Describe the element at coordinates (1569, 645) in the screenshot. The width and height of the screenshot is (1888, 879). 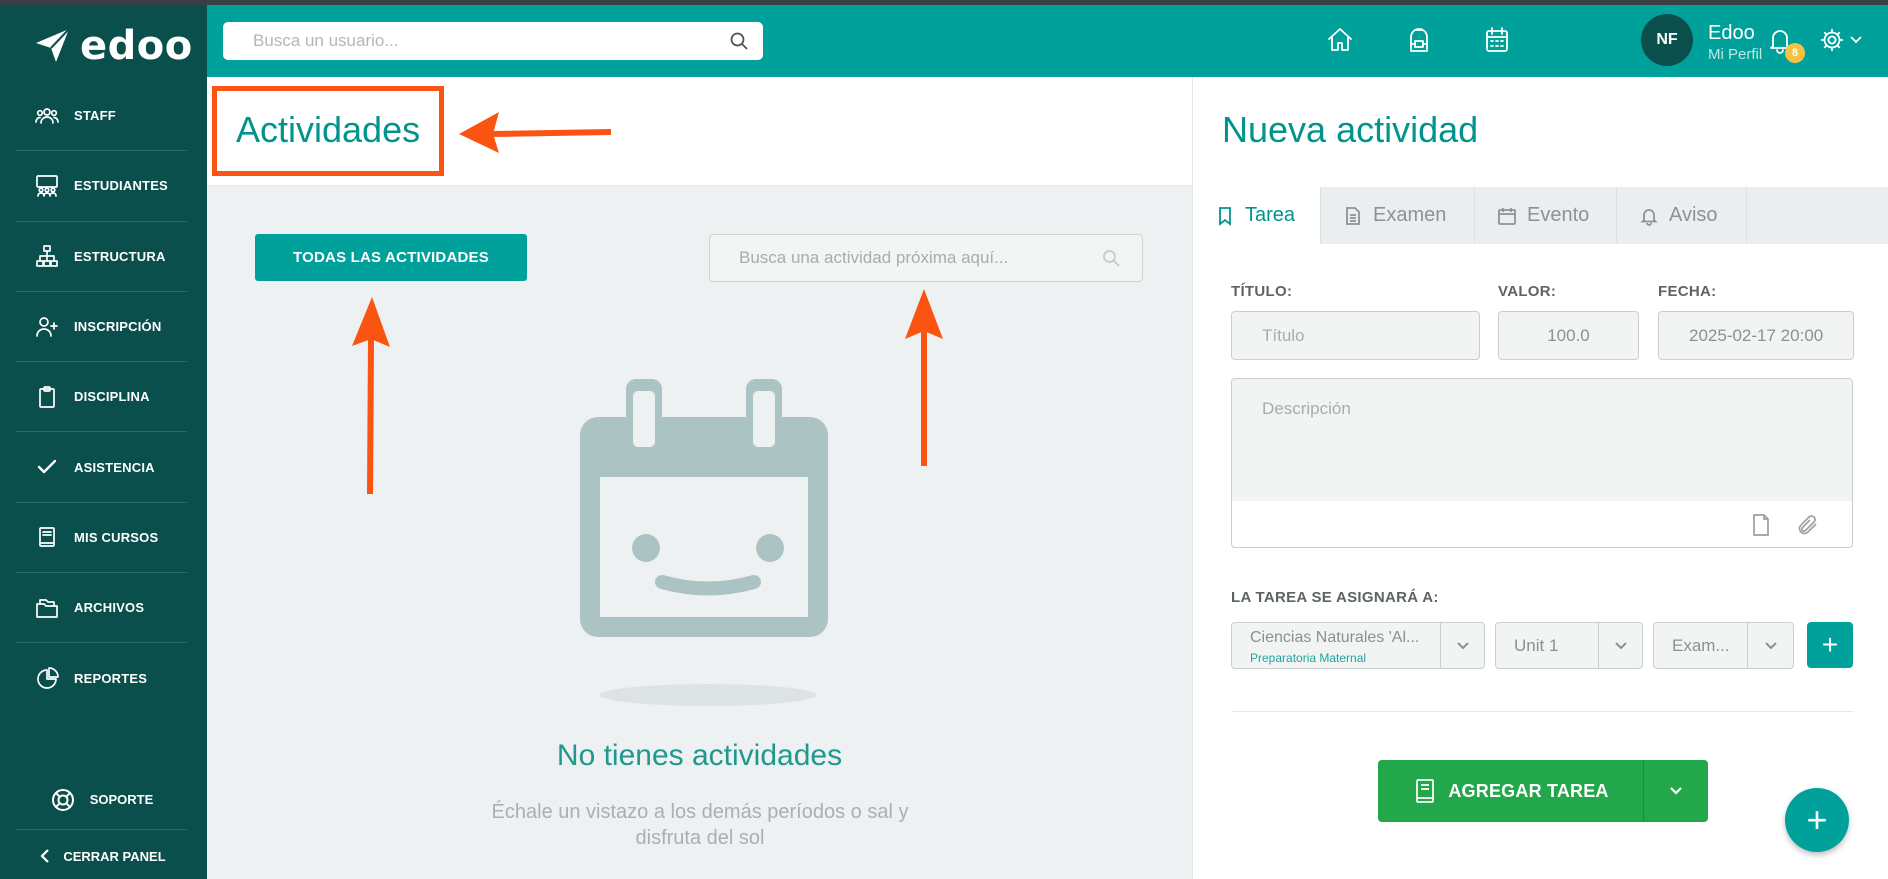
I see `unit-select: Unit 1` at that location.